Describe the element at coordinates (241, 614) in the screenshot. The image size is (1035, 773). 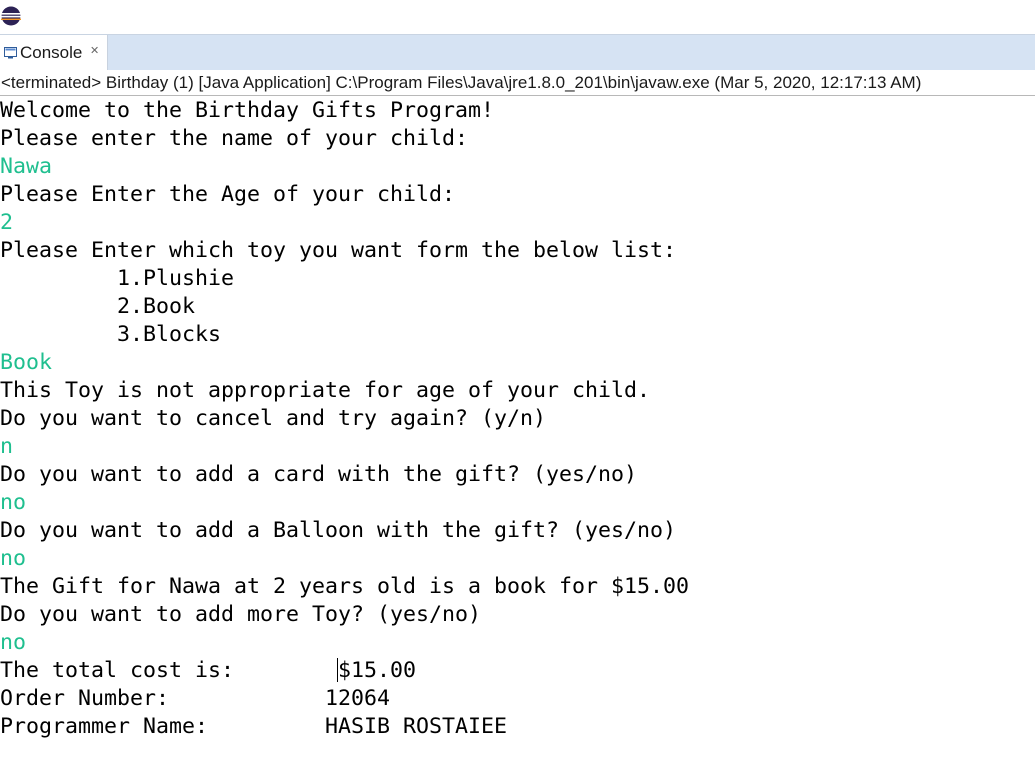
I see `console-output-line: Do you want to add more Toy? (yes/no)` at that location.